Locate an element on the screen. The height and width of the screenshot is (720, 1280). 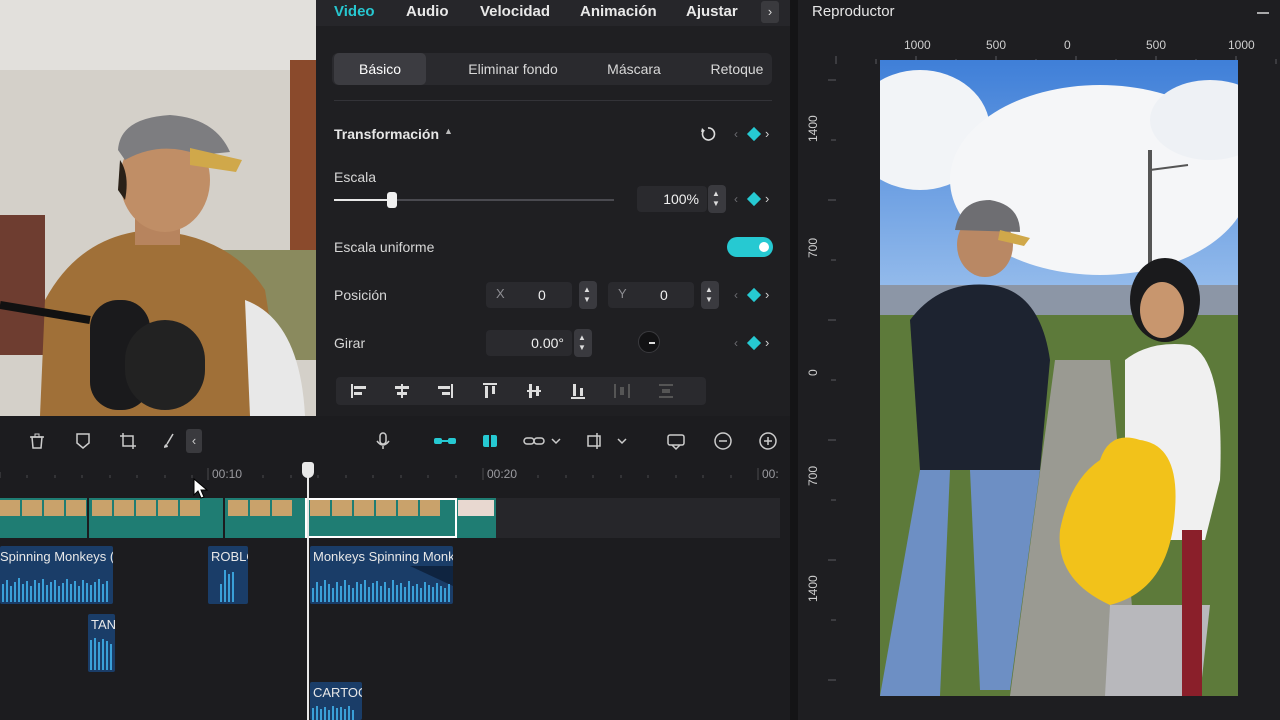
audio-clip: ROBLO is located at coordinates (228, 575).